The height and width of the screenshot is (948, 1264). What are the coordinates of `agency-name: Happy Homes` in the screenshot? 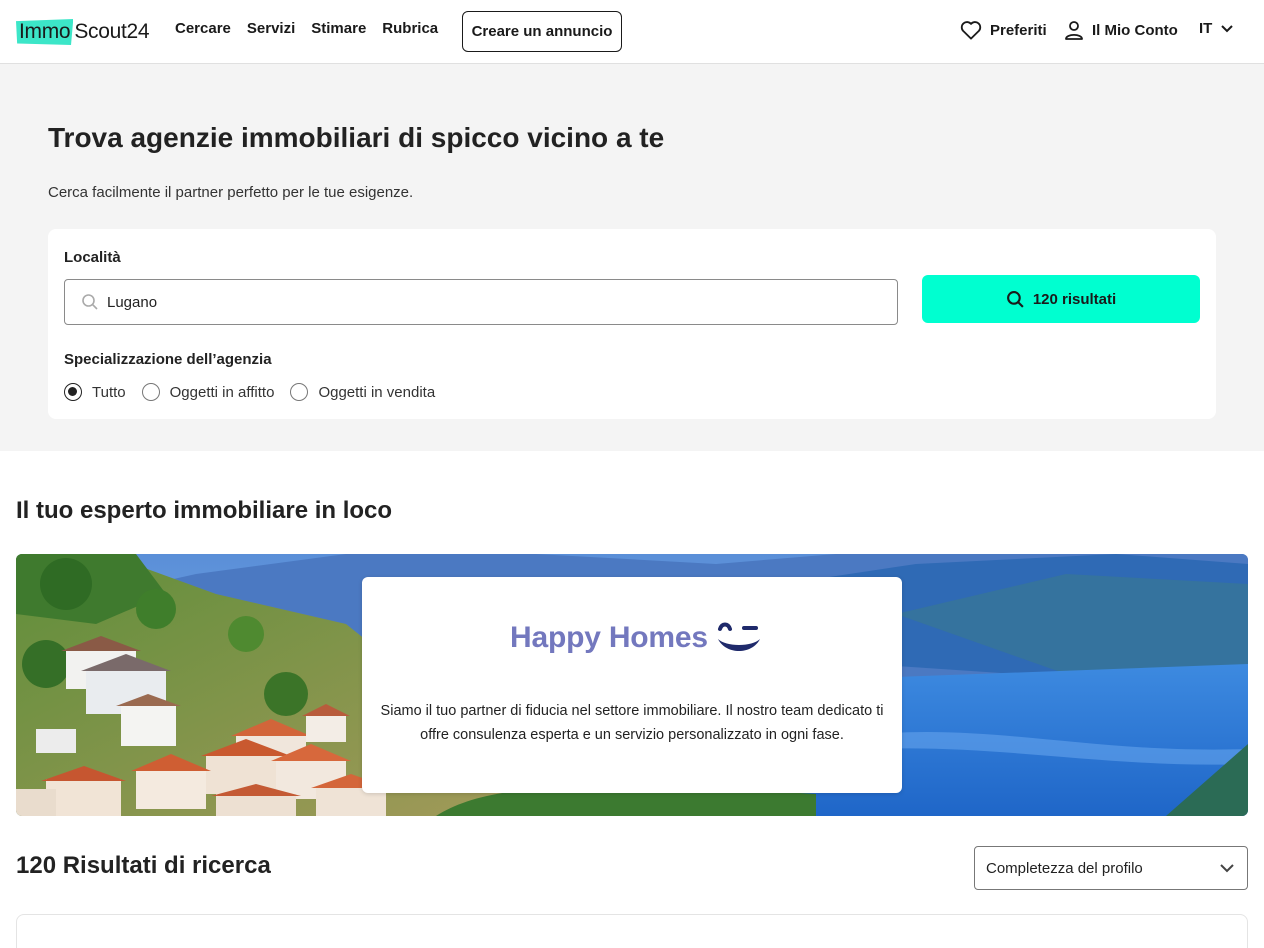 It's located at (609, 637).